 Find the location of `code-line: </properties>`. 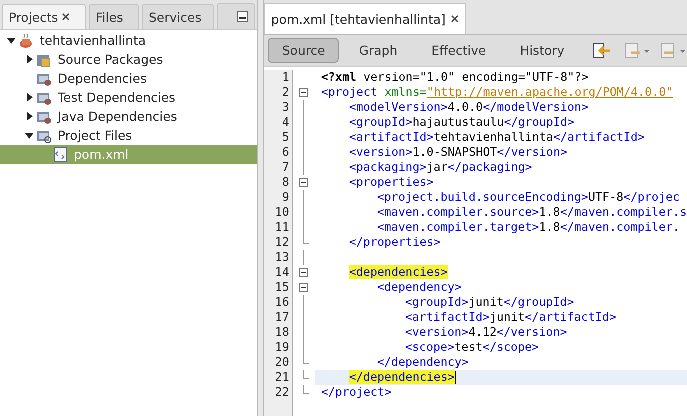

code-line: </properties> is located at coordinates (395, 242).